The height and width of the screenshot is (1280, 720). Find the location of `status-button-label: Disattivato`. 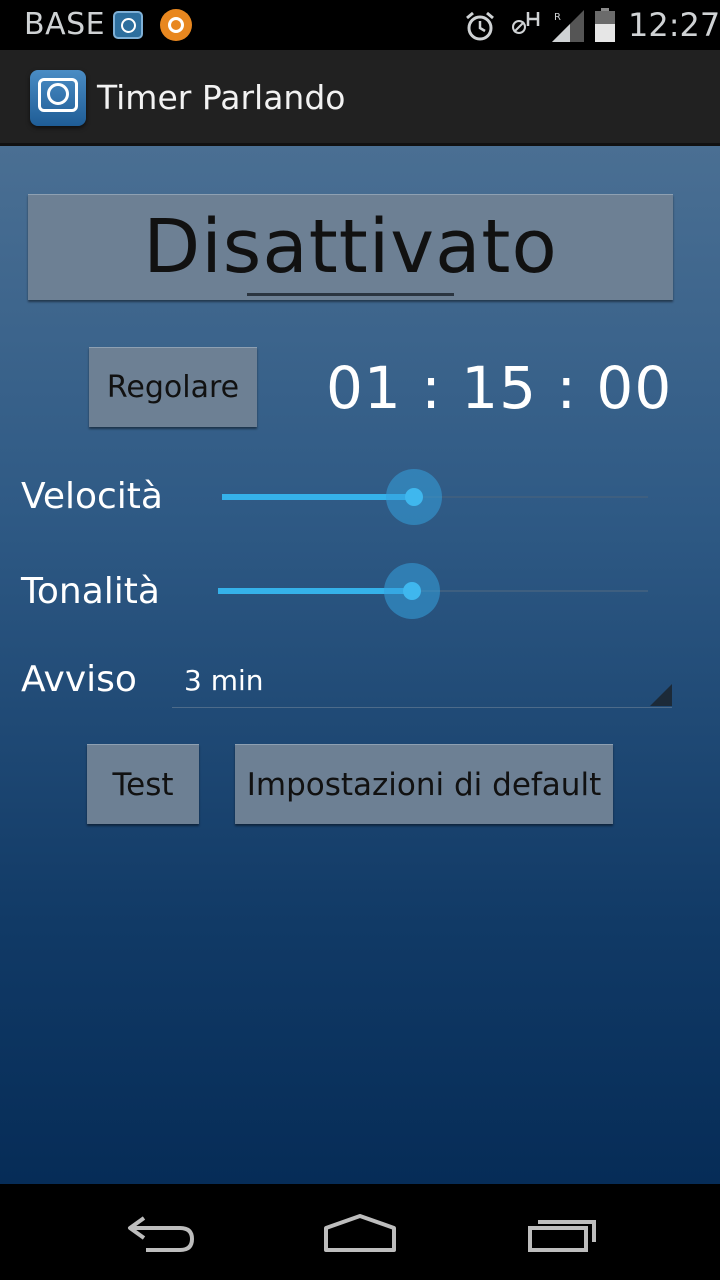

status-button-label: Disattivato is located at coordinates (350, 247).